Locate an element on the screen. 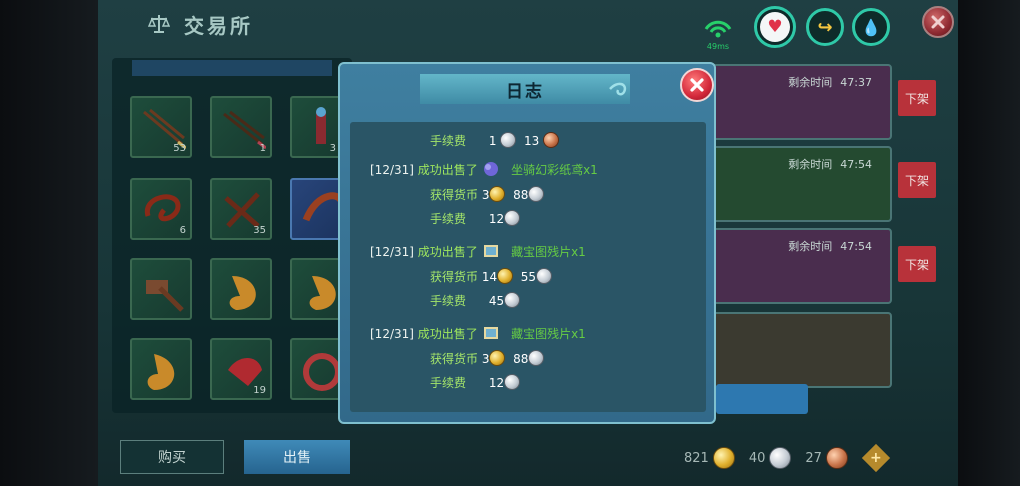 Image resolution: width=1020 pixels, height=486 pixels. ornament-right-icon is located at coordinates (618, 89).